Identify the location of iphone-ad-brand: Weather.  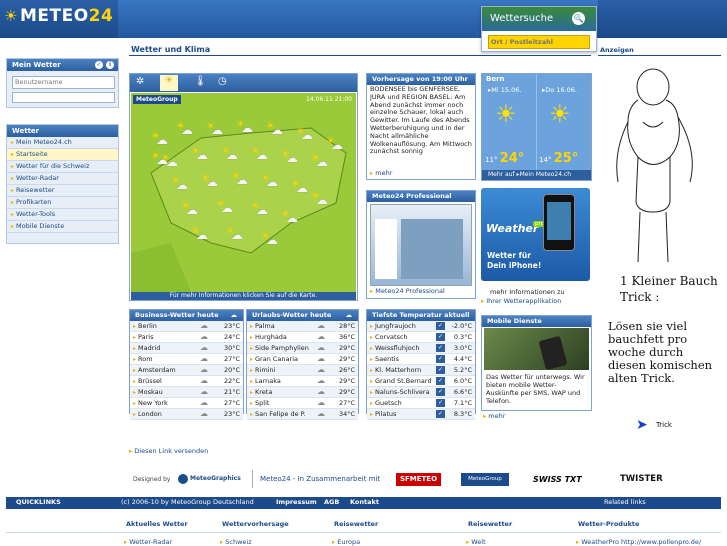
(512, 228).